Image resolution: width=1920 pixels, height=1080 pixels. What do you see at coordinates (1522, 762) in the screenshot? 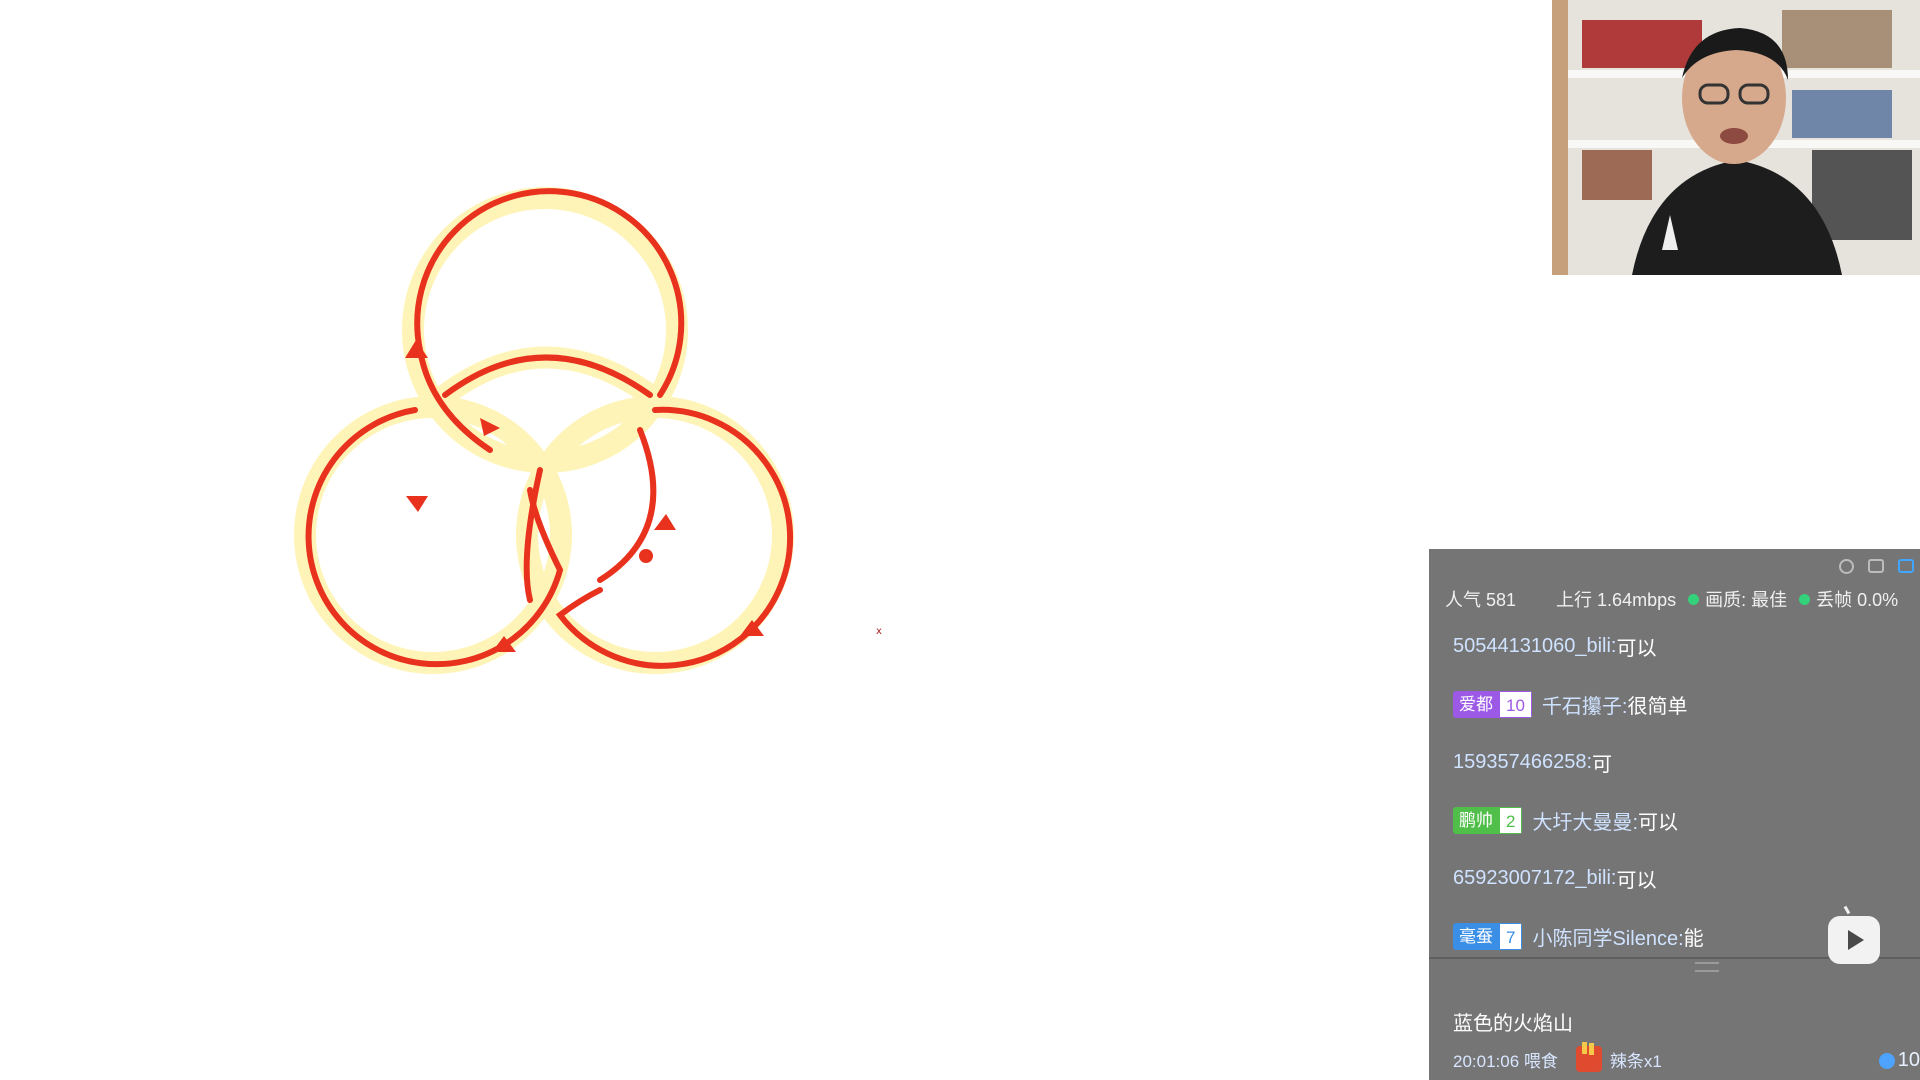
I see `chat-username: 159357466258:` at bounding box center [1522, 762].